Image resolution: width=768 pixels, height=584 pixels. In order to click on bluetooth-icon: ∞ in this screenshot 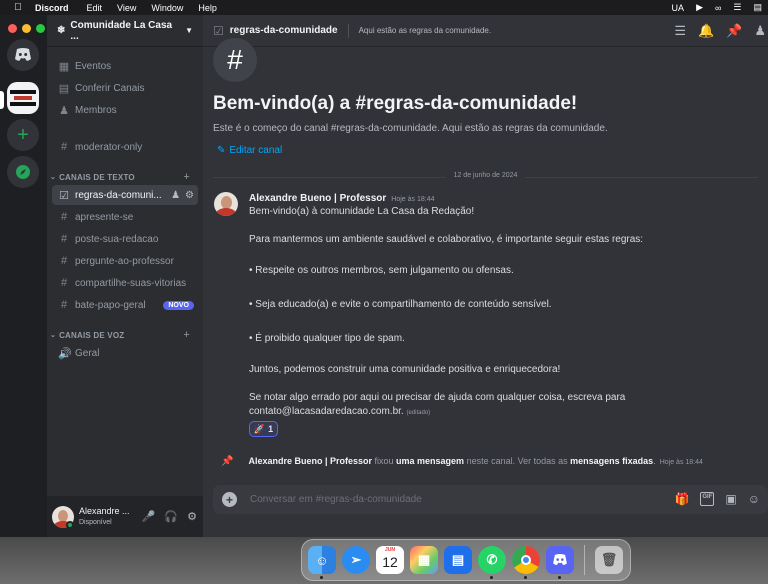, I will do `click(718, 8)`.